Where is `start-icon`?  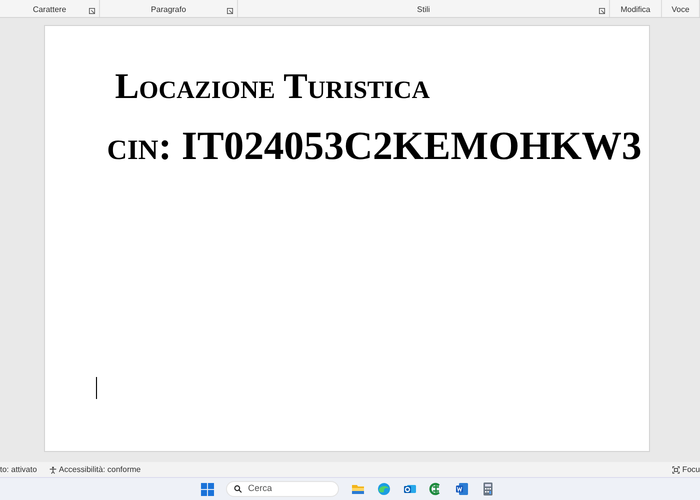 start-icon is located at coordinates (207, 489).